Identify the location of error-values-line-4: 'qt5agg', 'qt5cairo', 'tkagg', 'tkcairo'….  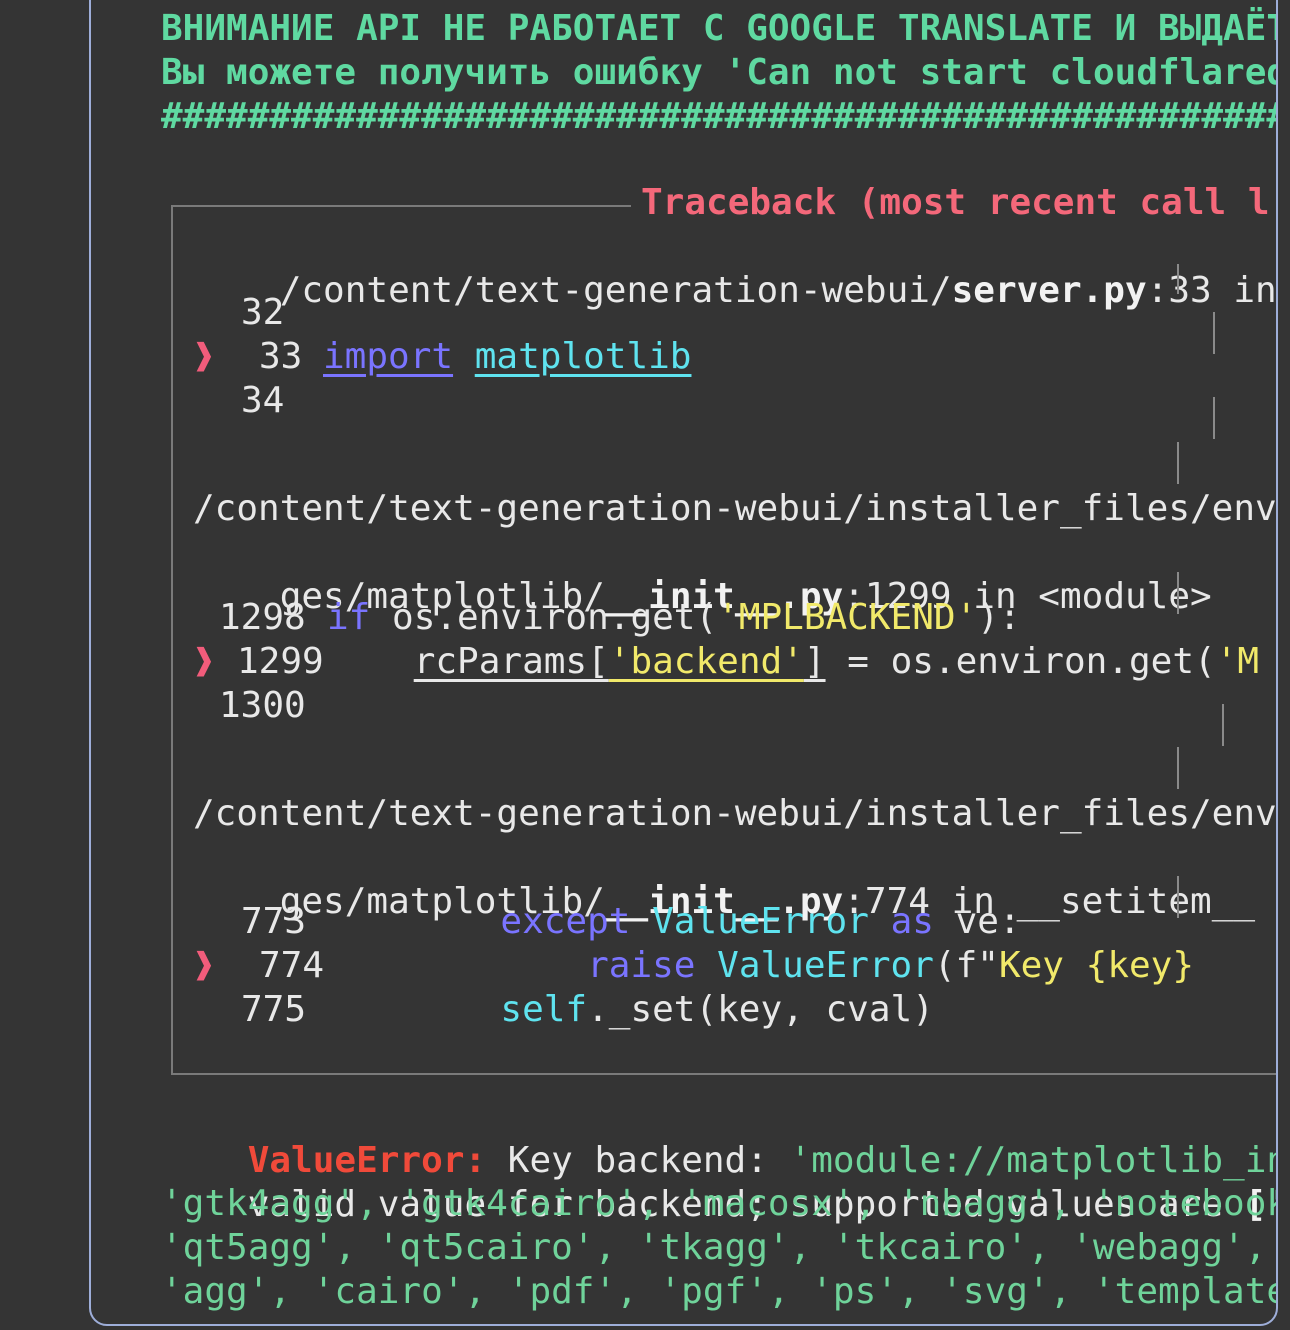
(719, 1247).